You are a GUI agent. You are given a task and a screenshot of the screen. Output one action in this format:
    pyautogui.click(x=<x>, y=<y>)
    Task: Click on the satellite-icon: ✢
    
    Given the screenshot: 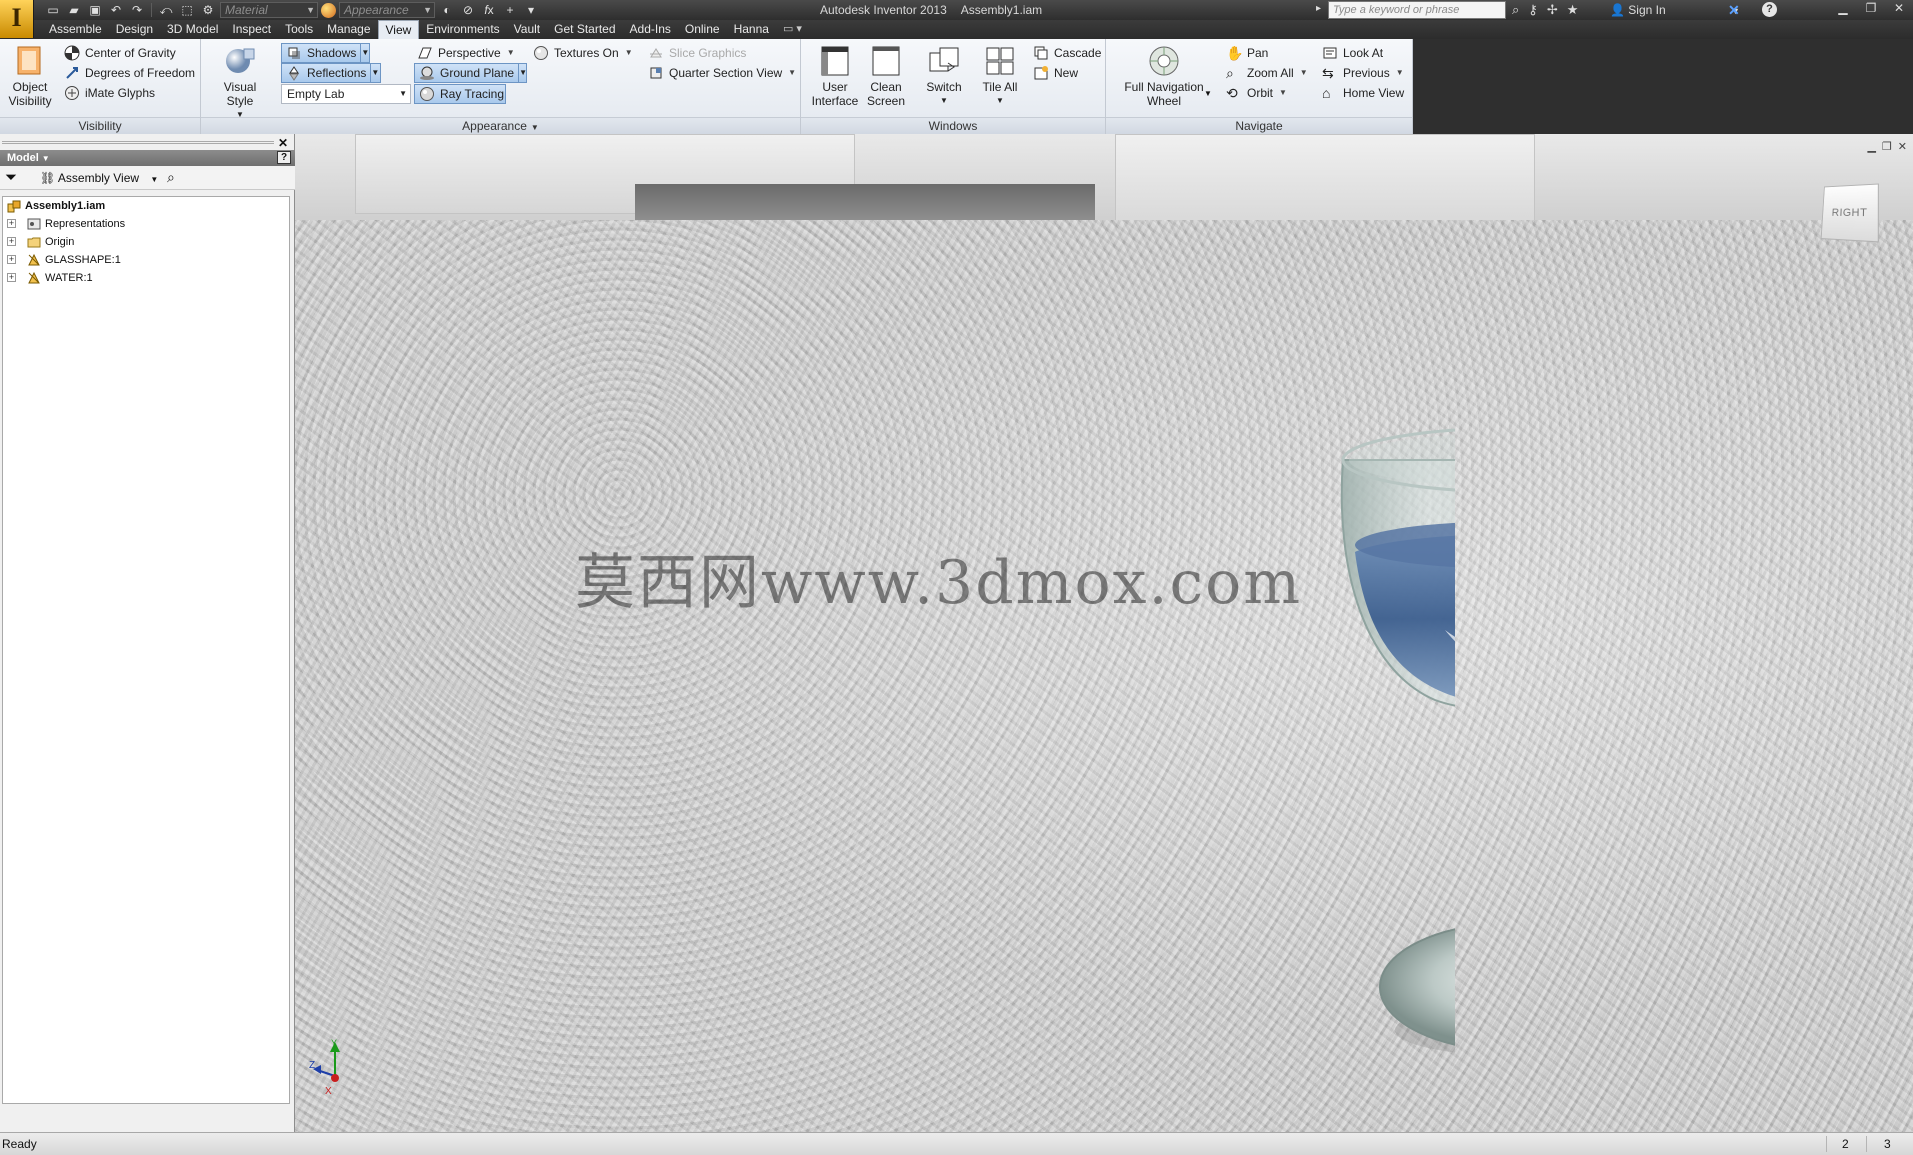 What is the action you would take?
    pyautogui.click(x=1552, y=10)
    